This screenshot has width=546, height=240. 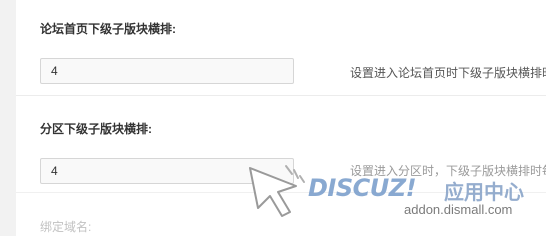 What do you see at coordinates (167, 171) in the screenshot?
I see `category-subforum-columns-input` at bounding box center [167, 171].